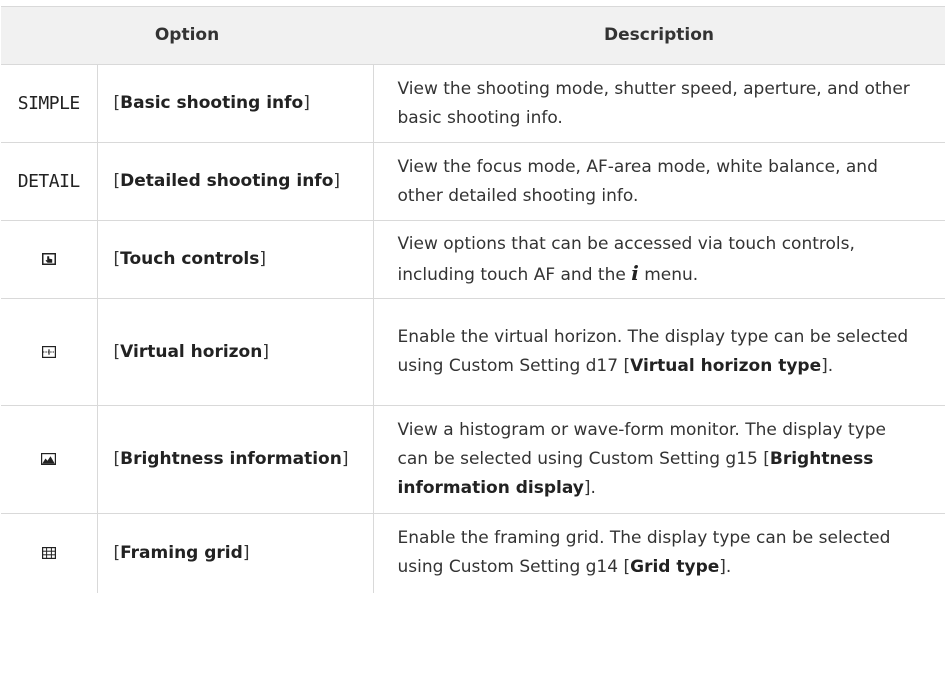 Image resolution: width=947 pixels, height=688 pixels. What do you see at coordinates (181, 552) in the screenshot?
I see `option-name: Framing grid` at bounding box center [181, 552].